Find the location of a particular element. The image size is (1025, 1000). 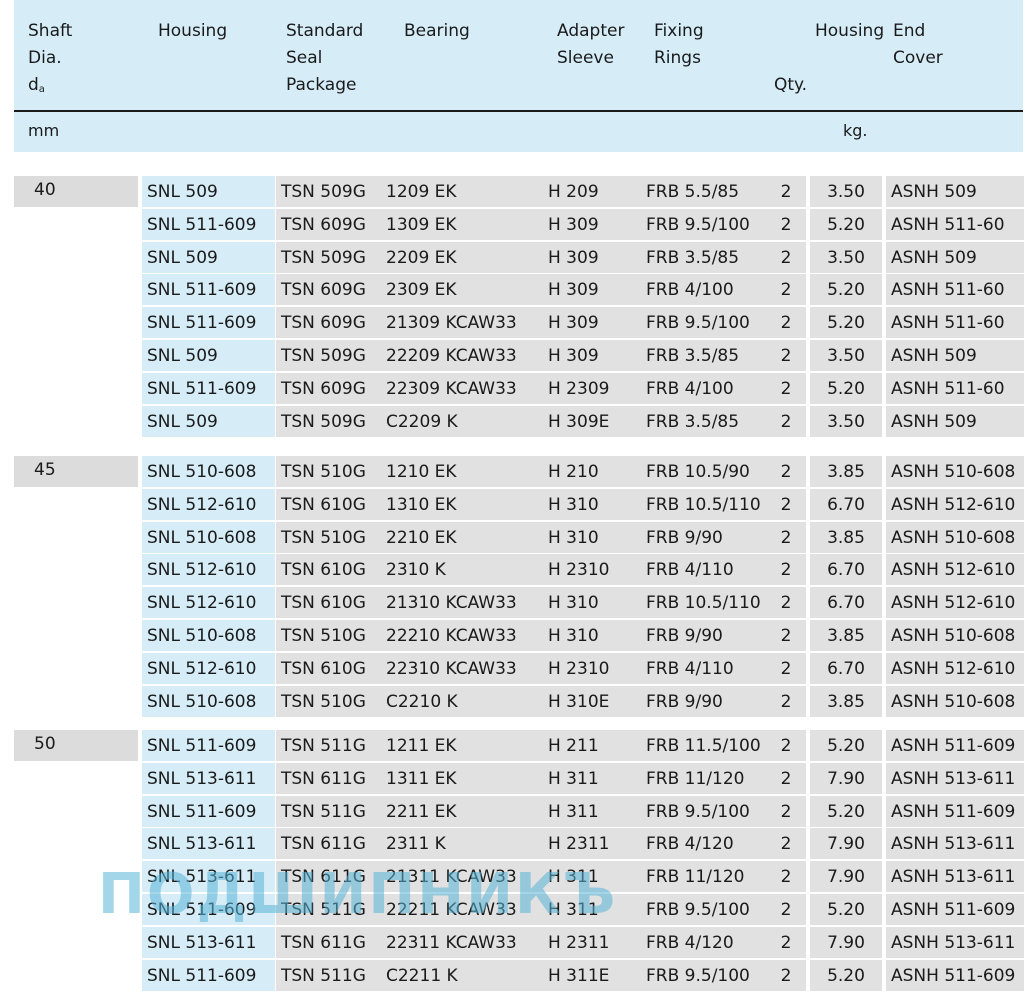

seal-cell: TSN 611G is located at coordinates (329, 942).